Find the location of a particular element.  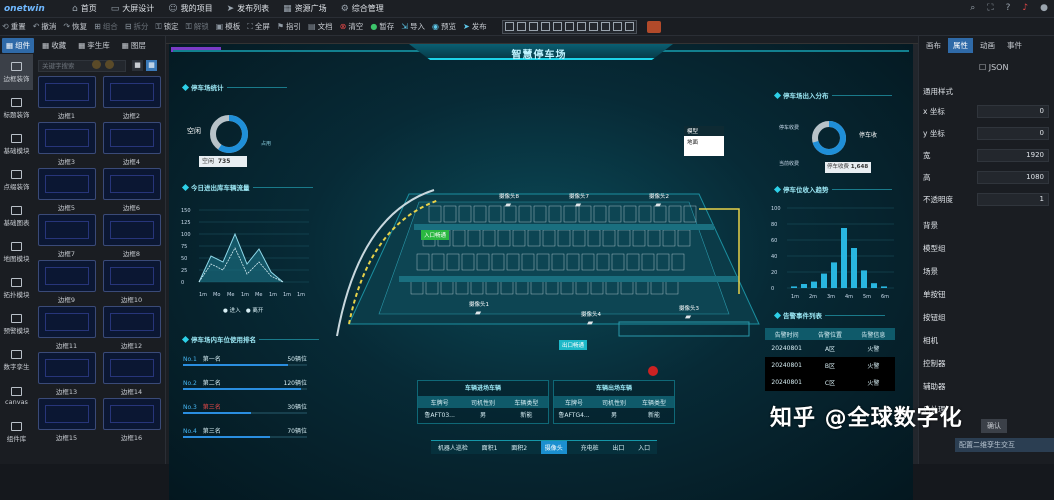

toolbar-clear-button: ⊗ 清空 is located at coordinates (352, 26).